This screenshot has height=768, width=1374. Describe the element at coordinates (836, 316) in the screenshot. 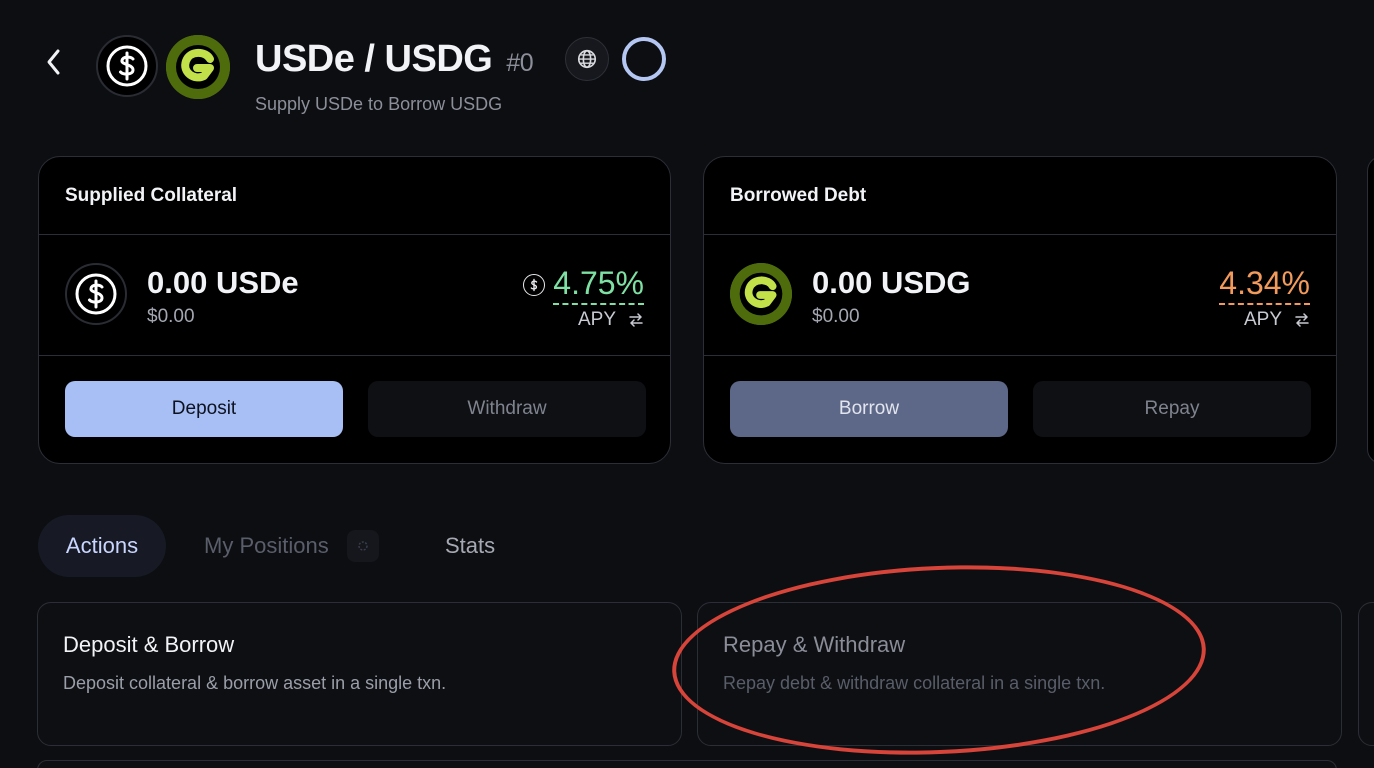

I see `borrowed-usd-value: $0.00` at that location.